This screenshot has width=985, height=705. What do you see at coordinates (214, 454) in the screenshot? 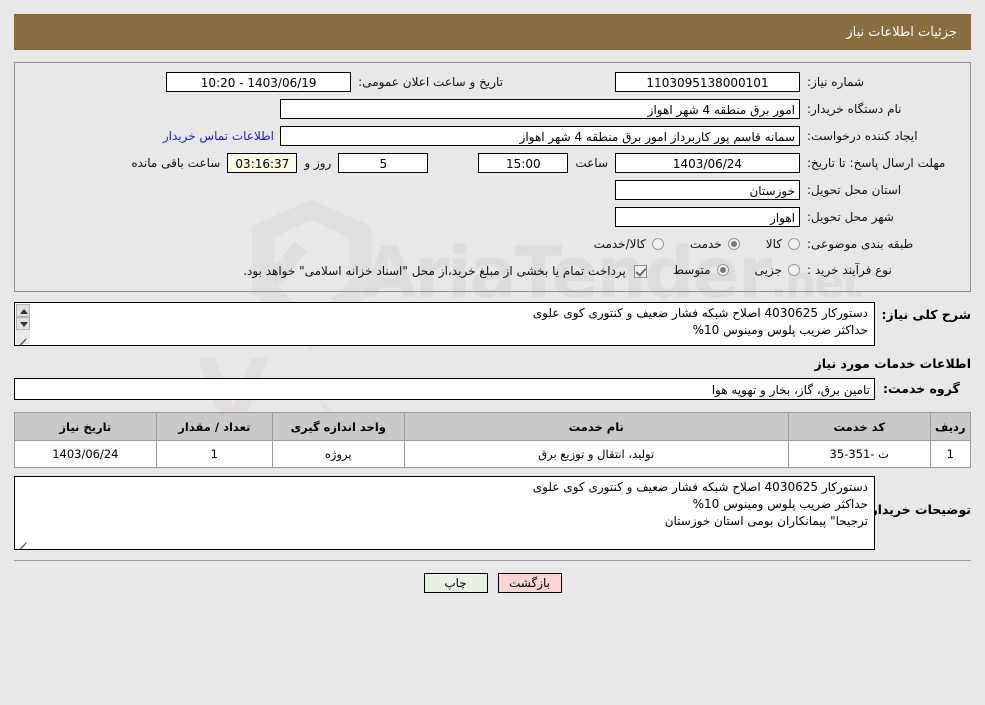
I see `cell-quantity: 1` at bounding box center [214, 454].